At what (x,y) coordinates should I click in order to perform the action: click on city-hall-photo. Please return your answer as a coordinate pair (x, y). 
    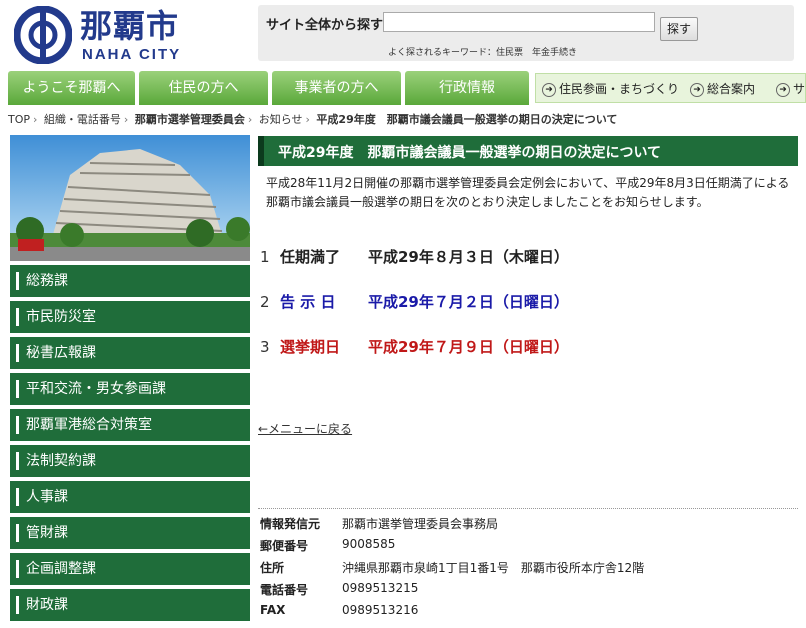
    Looking at the image, I should click on (130, 198).